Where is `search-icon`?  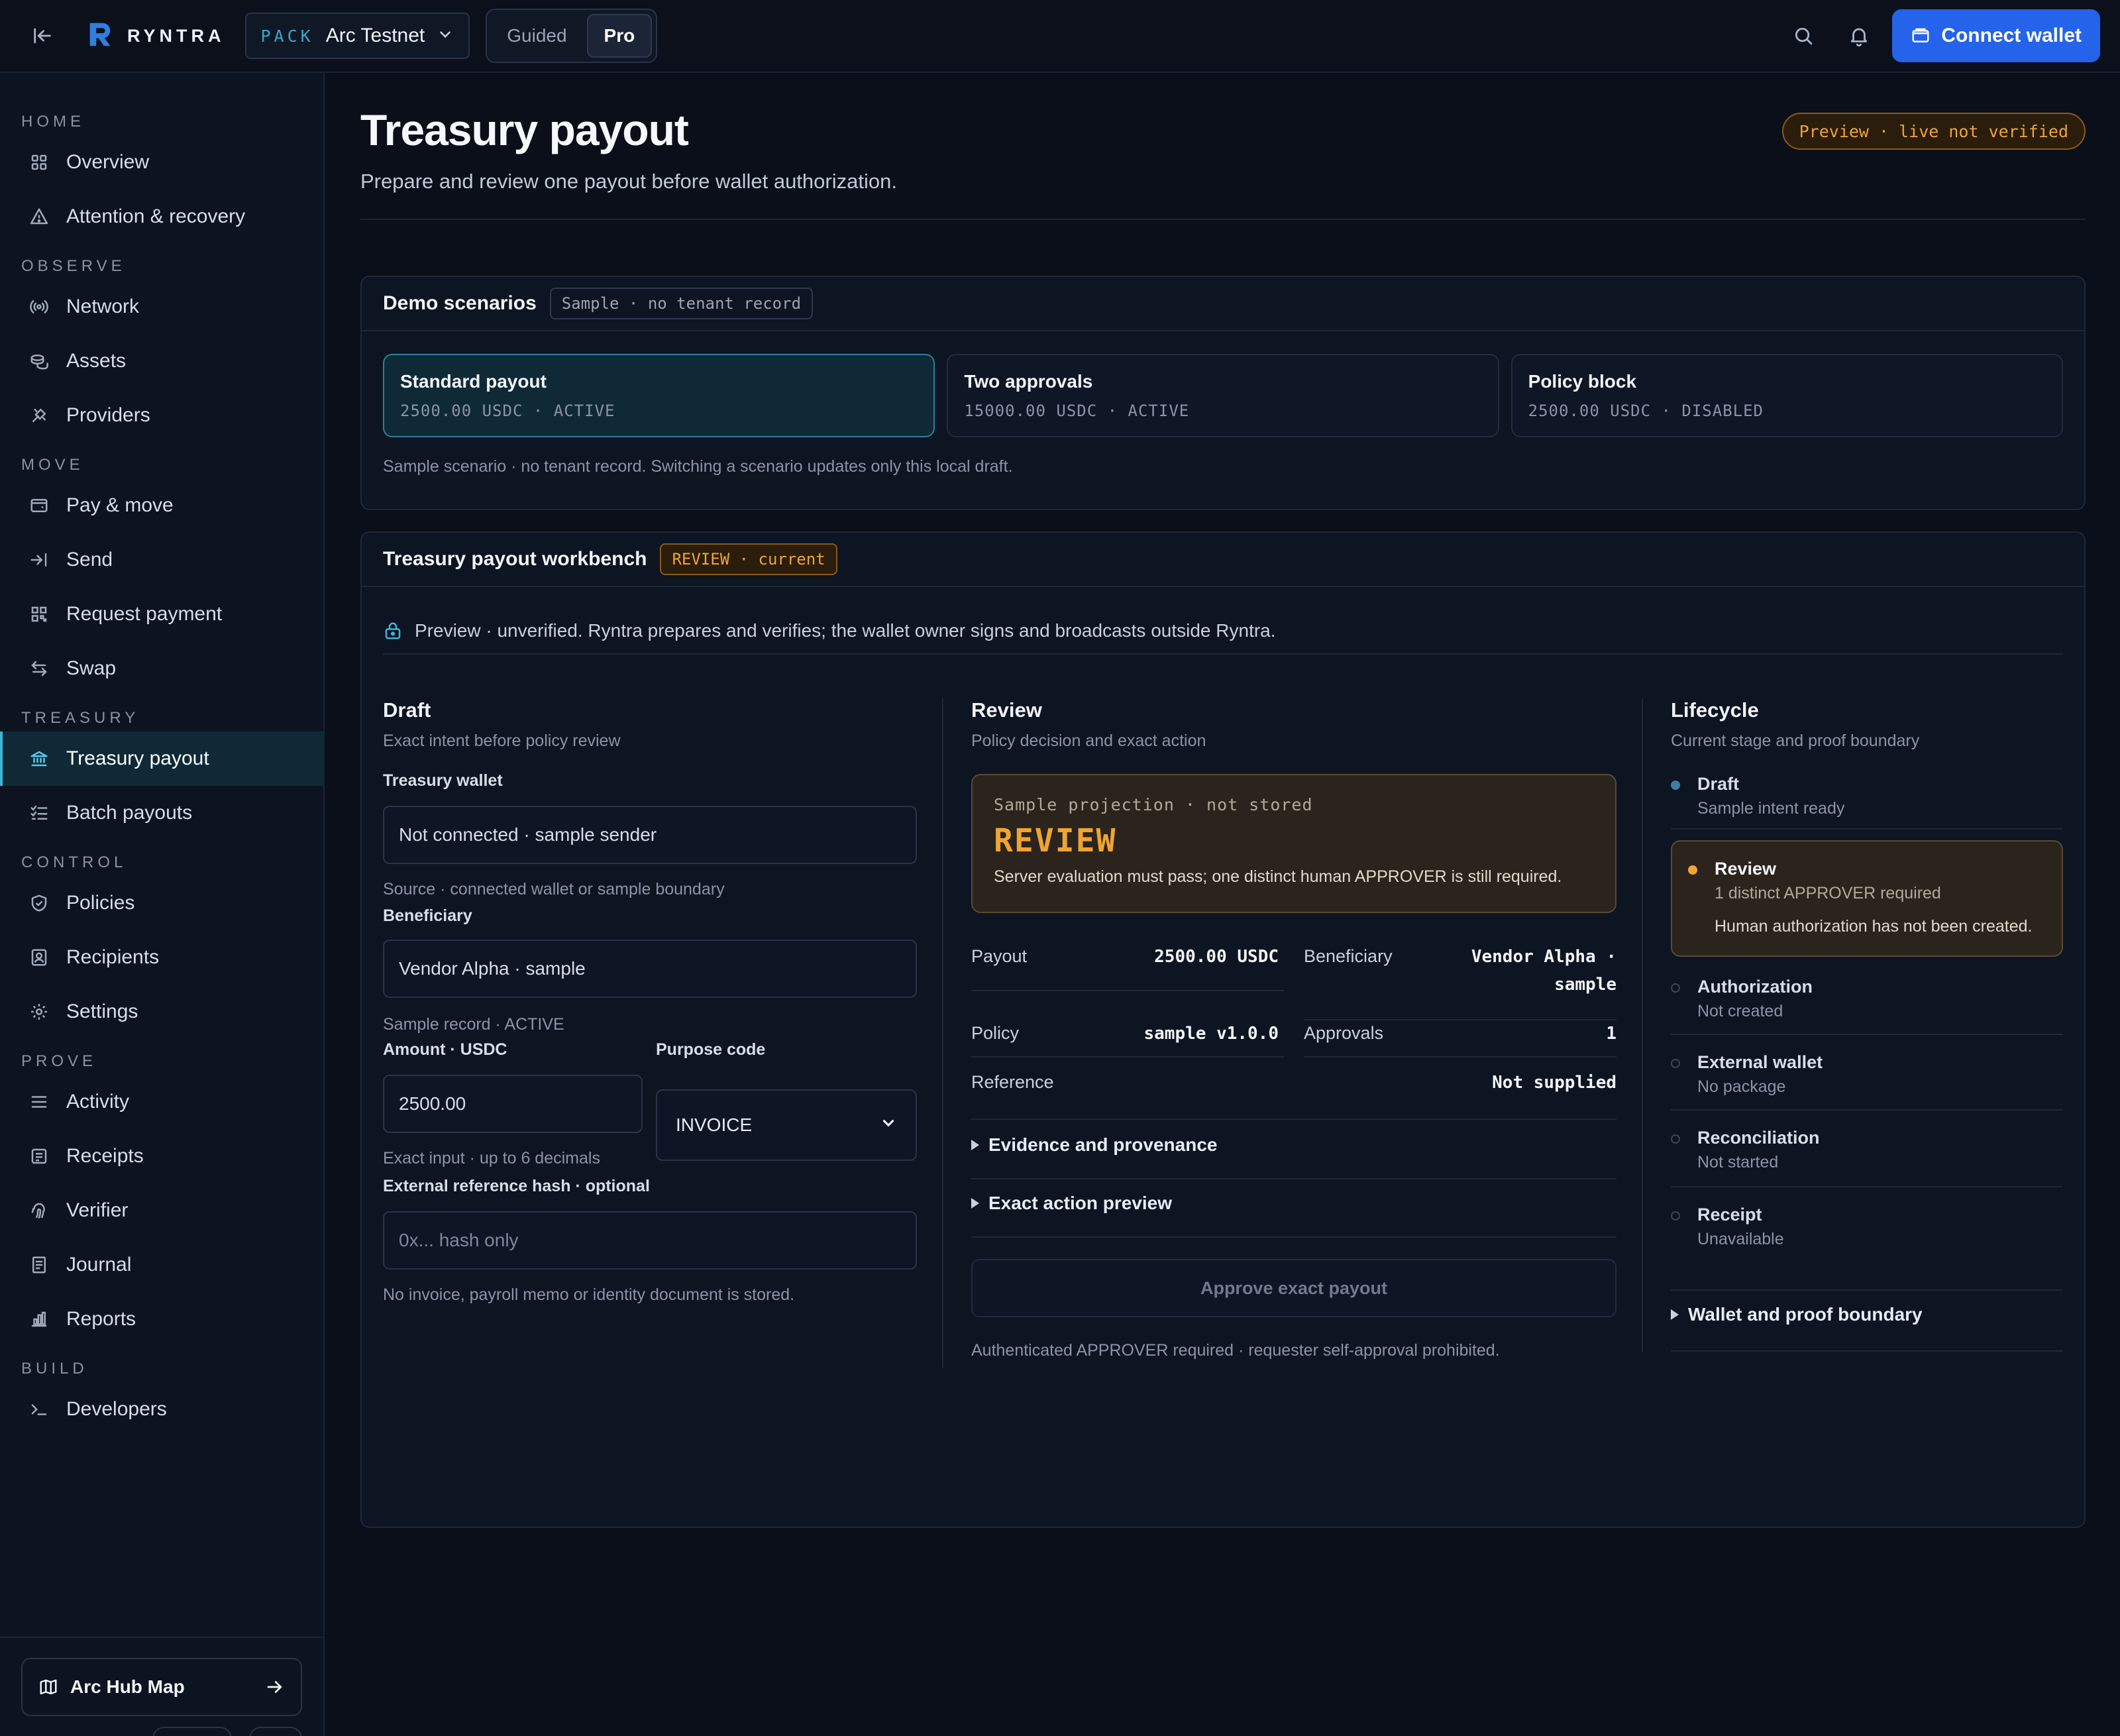 search-icon is located at coordinates (1804, 35).